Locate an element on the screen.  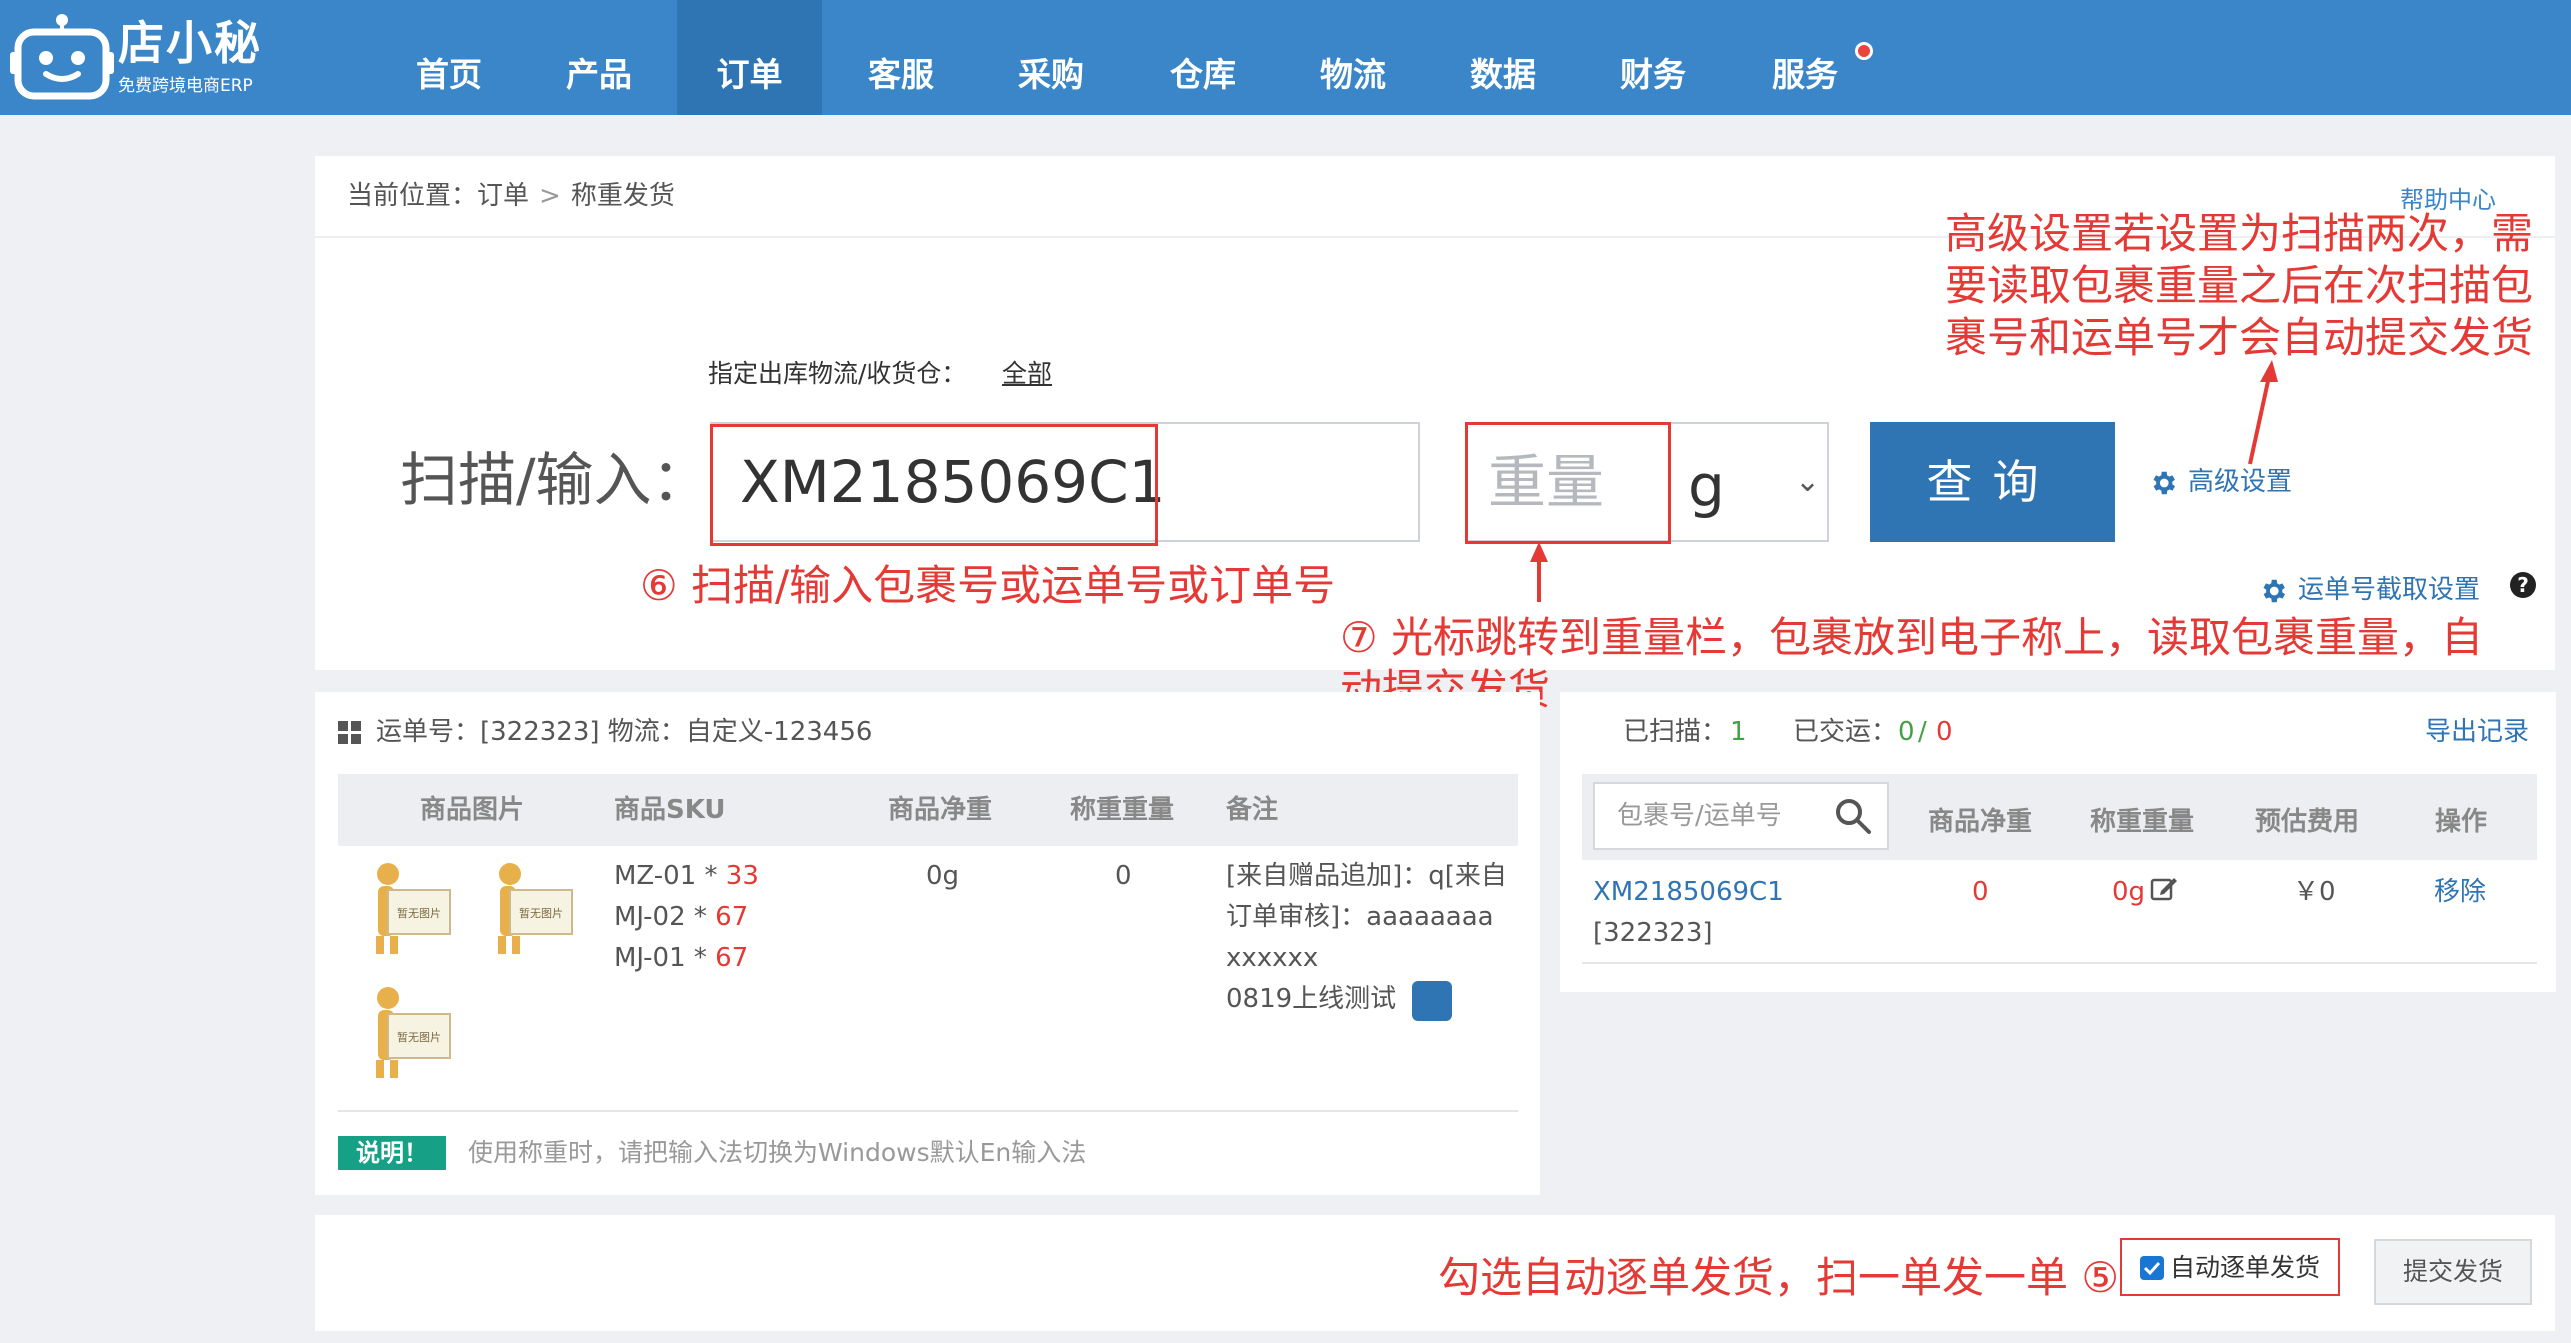
sku-line: MJ-02 * 67 is located at coordinates (681, 917).